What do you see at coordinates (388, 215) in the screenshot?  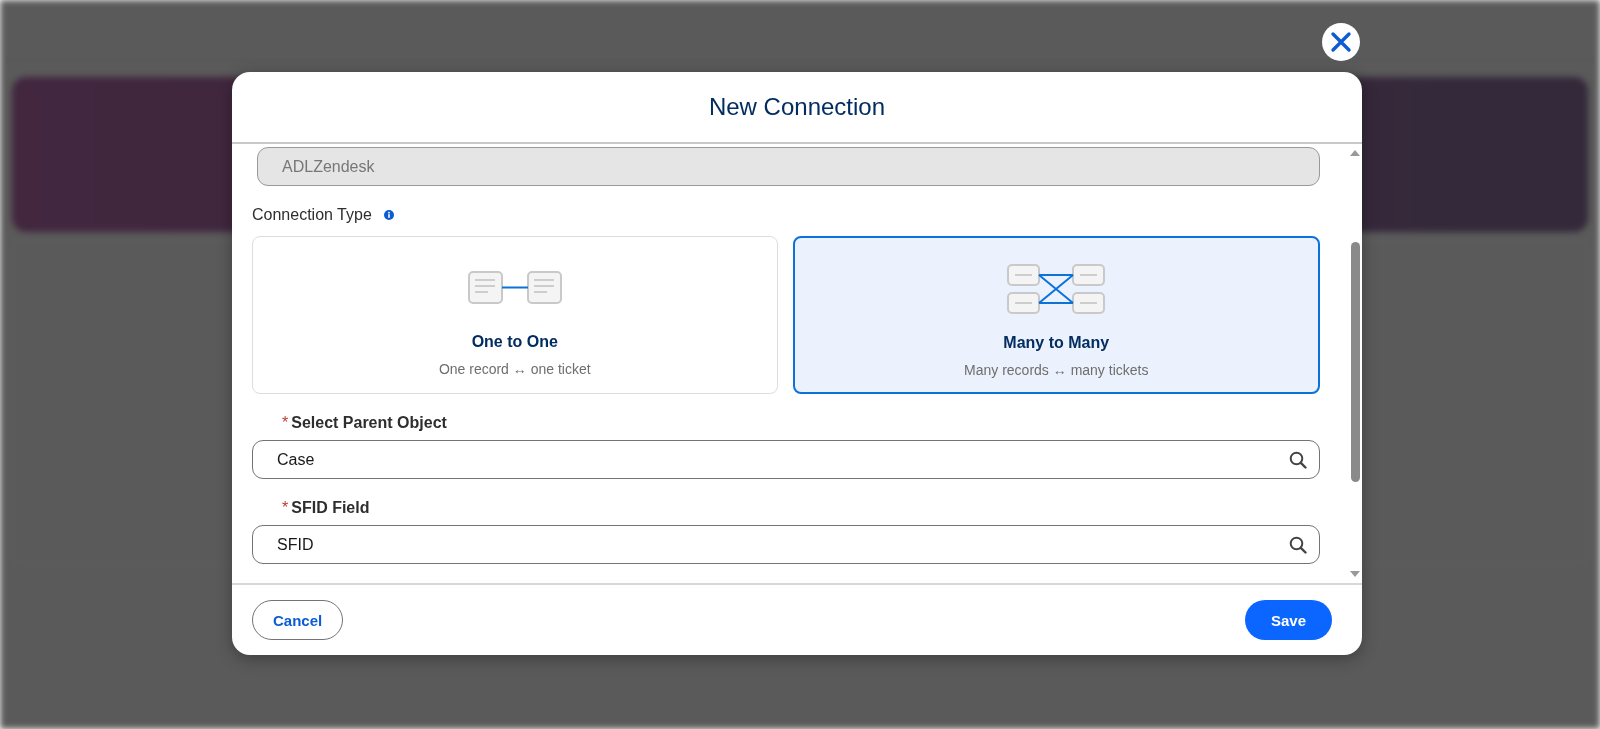 I see `info-icon` at bounding box center [388, 215].